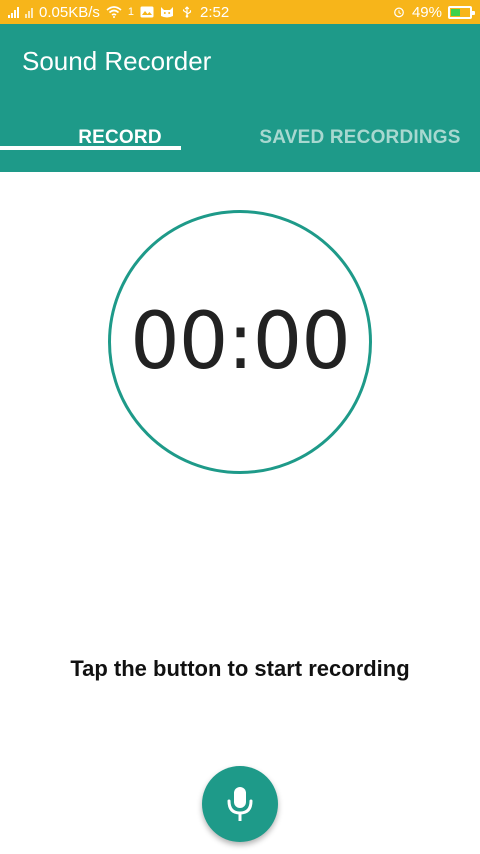 Image resolution: width=480 pixels, height=854 pixels. What do you see at coordinates (114, 12) in the screenshot?
I see `wifi-icon` at bounding box center [114, 12].